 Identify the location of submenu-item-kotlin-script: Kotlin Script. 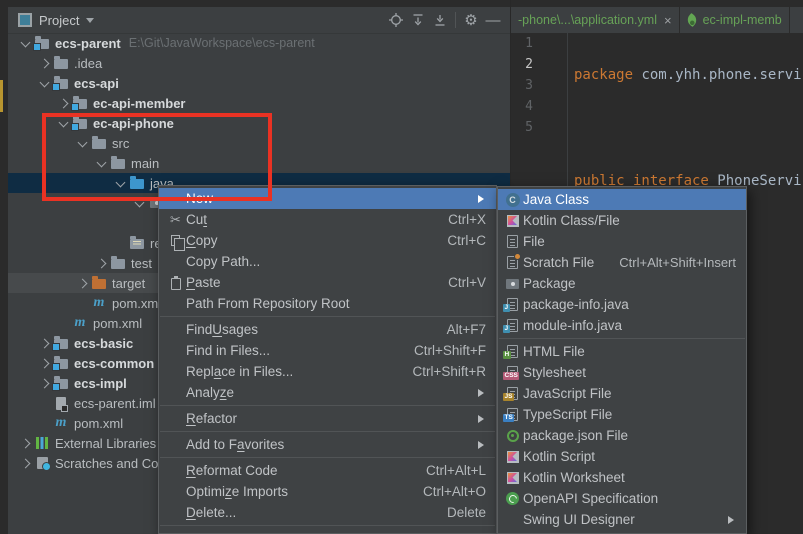
(622, 456).